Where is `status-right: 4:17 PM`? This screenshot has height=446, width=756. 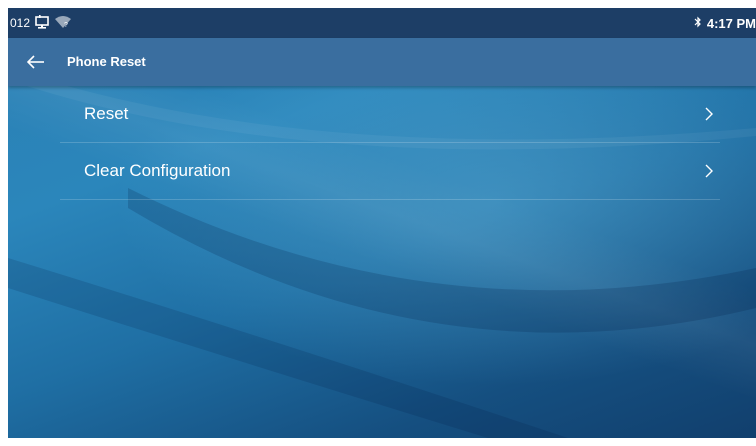
status-right: 4:17 PM is located at coordinates (725, 23).